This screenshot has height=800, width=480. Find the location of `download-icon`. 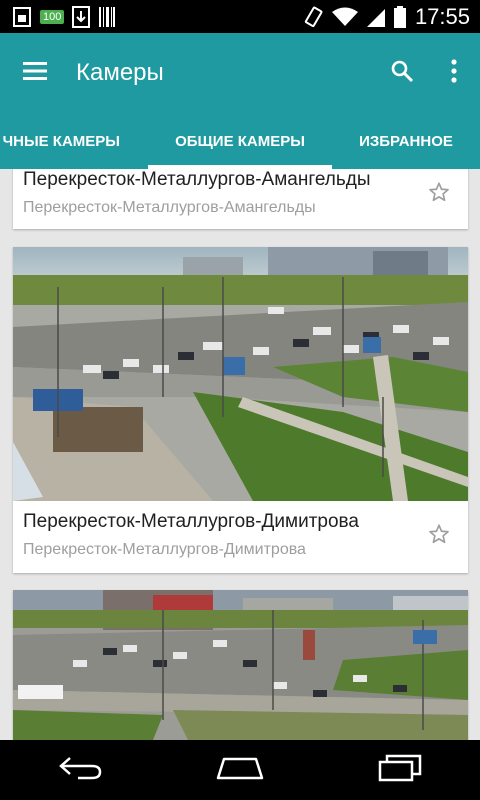

download-icon is located at coordinates (81, 16).